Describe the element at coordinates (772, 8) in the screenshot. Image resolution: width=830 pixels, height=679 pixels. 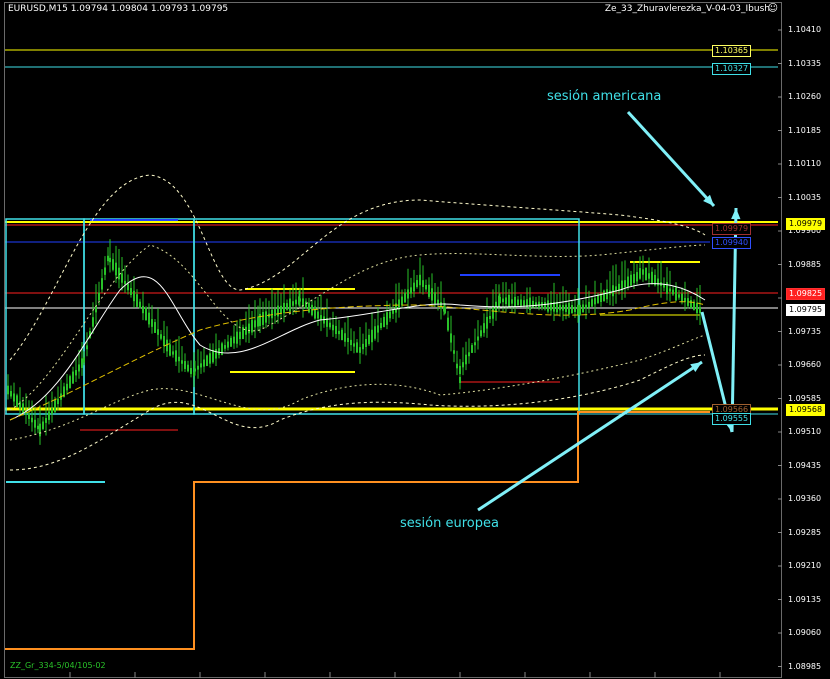
I see `smiley-icon: ☺` at that location.